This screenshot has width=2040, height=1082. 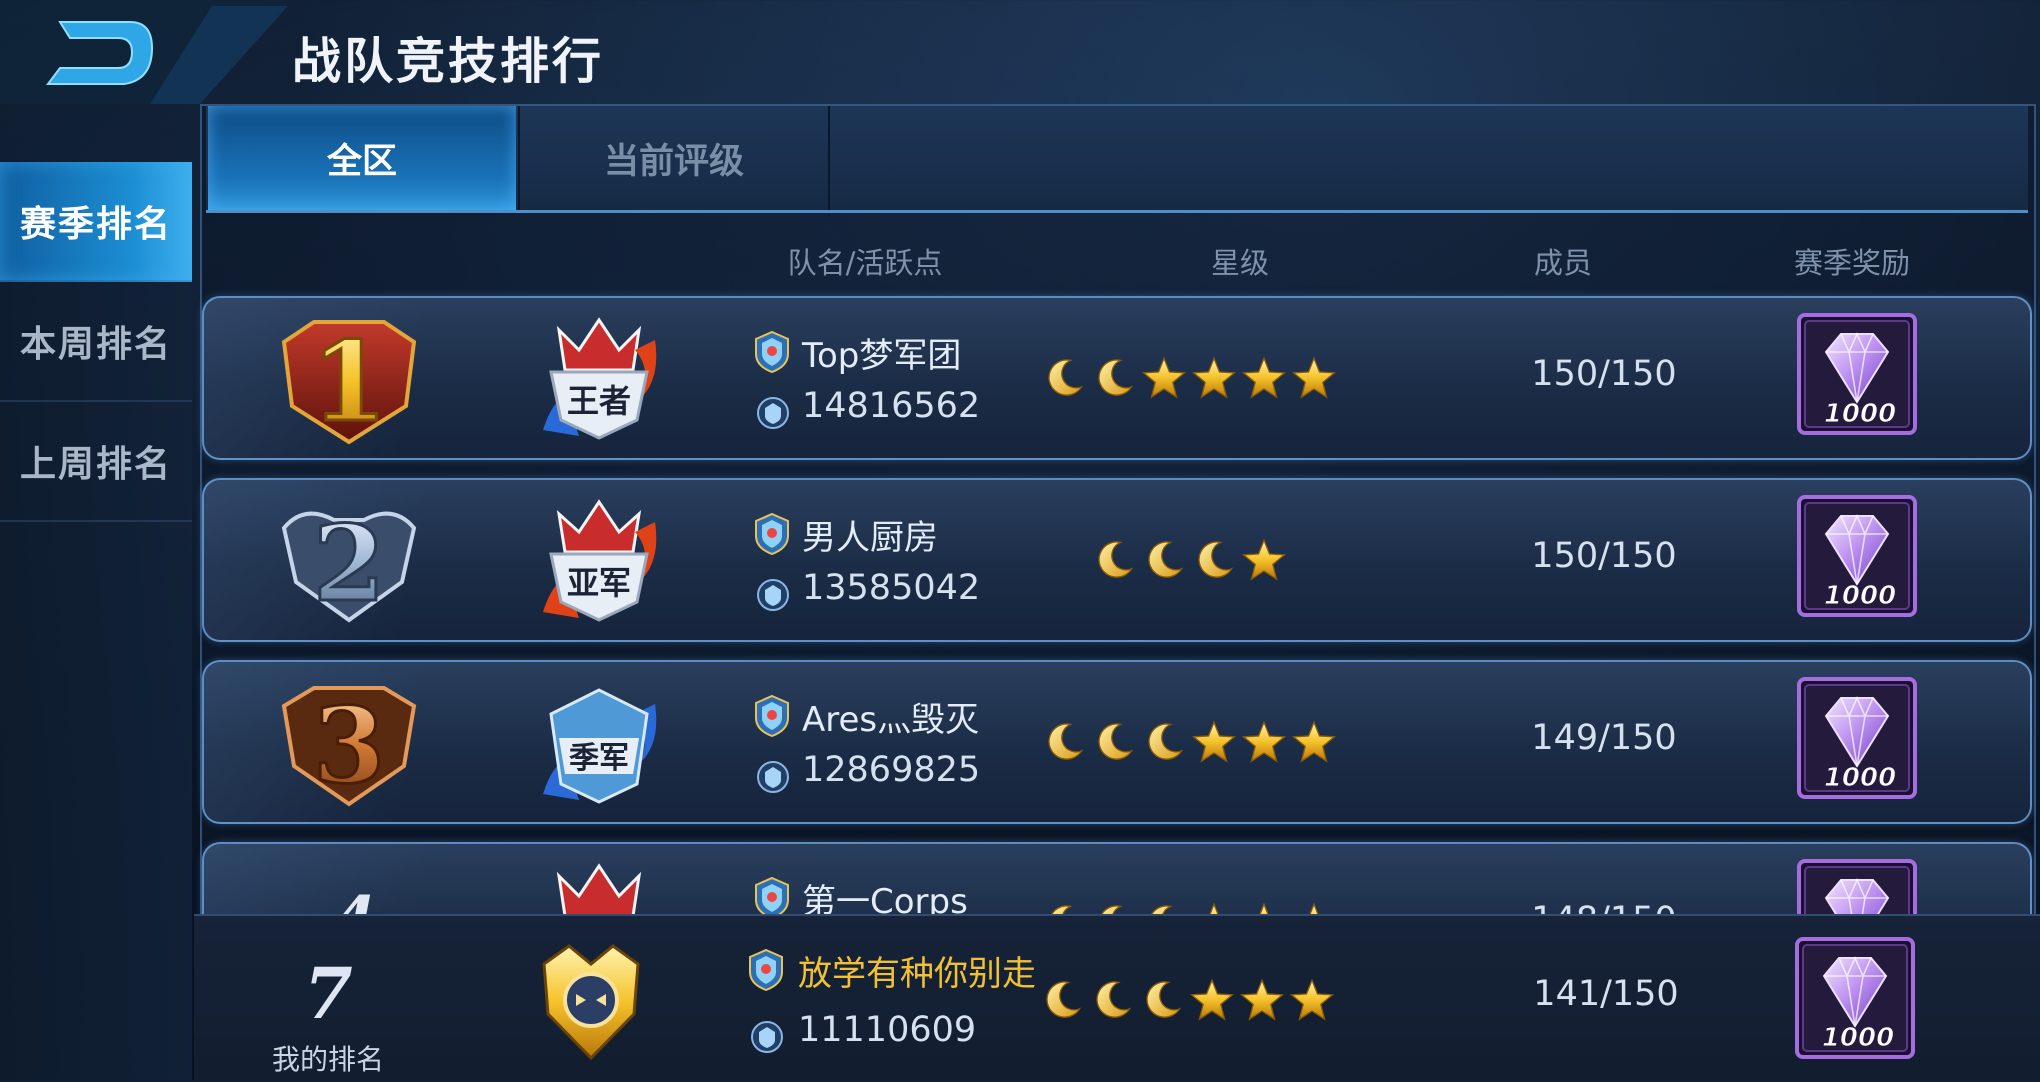 What do you see at coordinates (599, 758) in the screenshot?
I see `tier-label: 季军` at bounding box center [599, 758].